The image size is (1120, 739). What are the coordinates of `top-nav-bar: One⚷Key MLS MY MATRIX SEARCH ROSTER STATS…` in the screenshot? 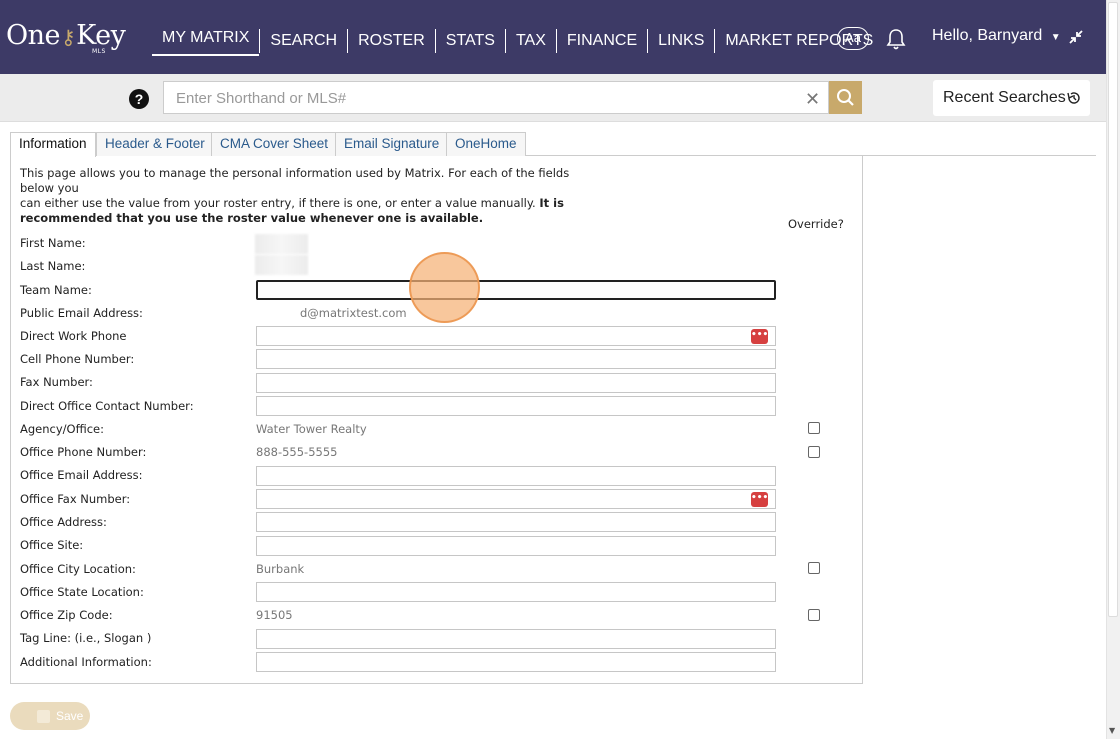 It's located at (553, 37).